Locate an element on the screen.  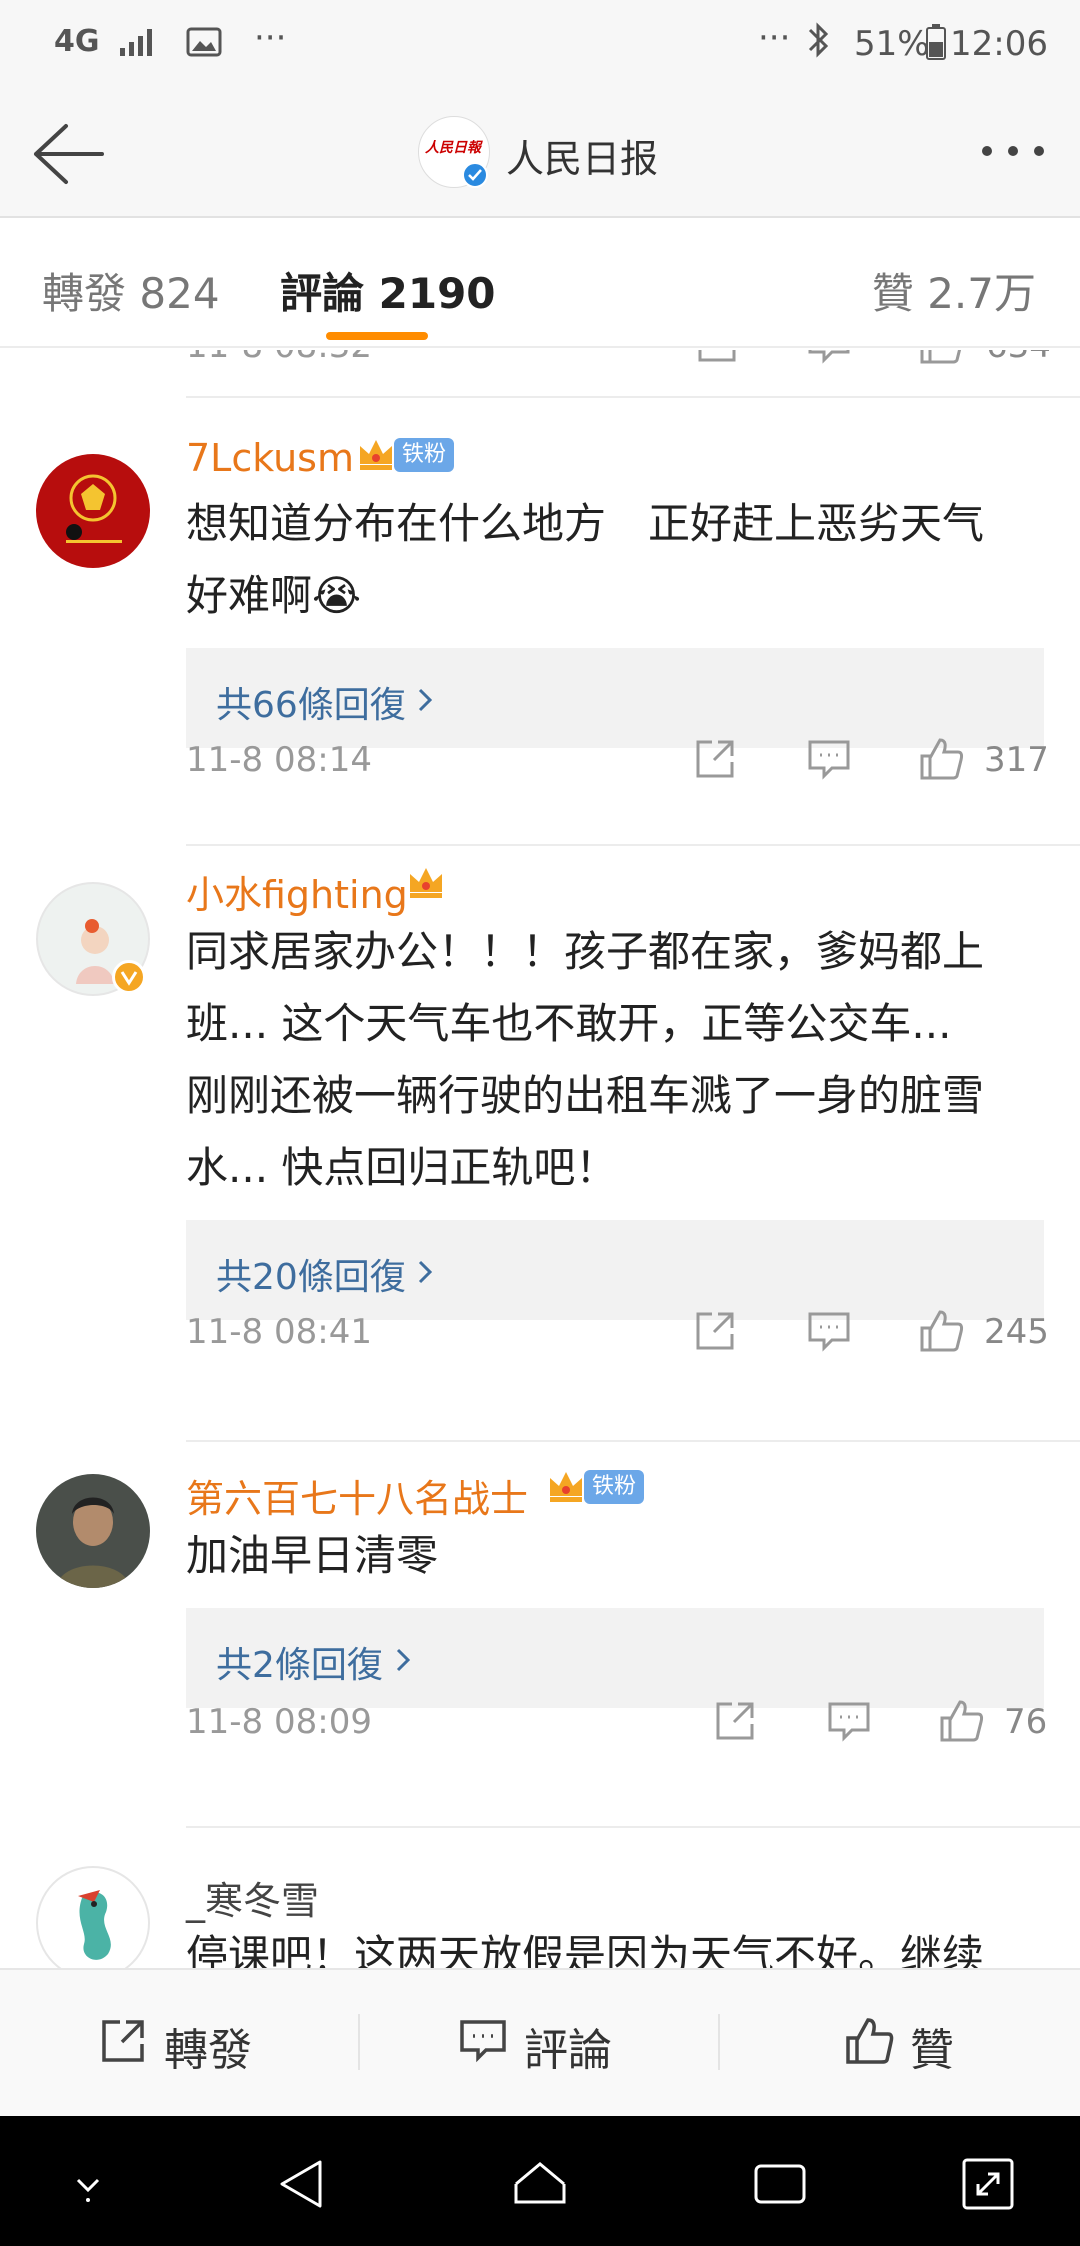
recent-apps-icon is located at coordinates (780, 2184).